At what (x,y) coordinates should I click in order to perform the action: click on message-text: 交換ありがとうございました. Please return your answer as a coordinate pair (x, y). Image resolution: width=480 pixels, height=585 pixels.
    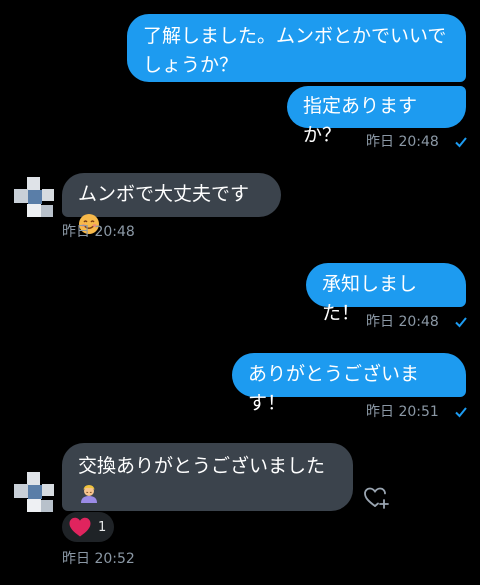
    Looking at the image, I should click on (202, 466).